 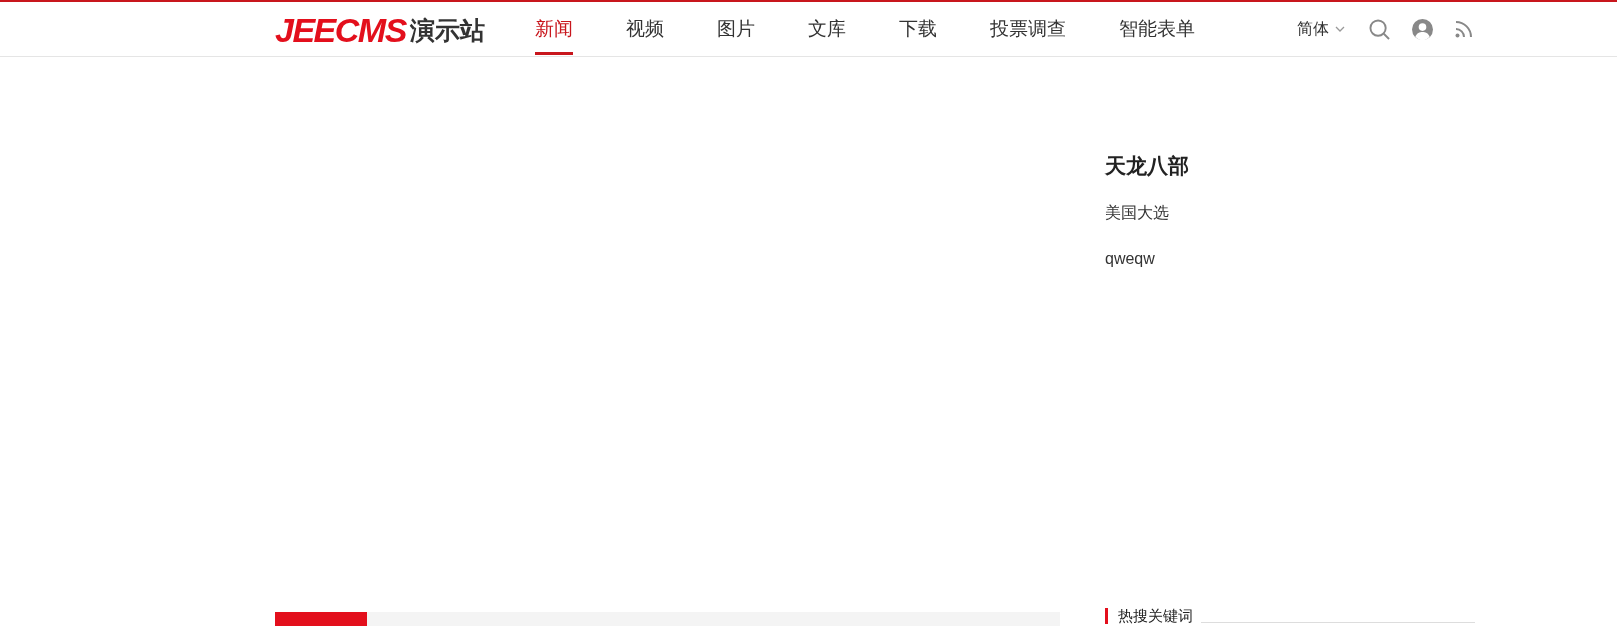 What do you see at coordinates (447, 30) in the screenshot?
I see `logo-suffix: 演示站` at bounding box center [447, 30].